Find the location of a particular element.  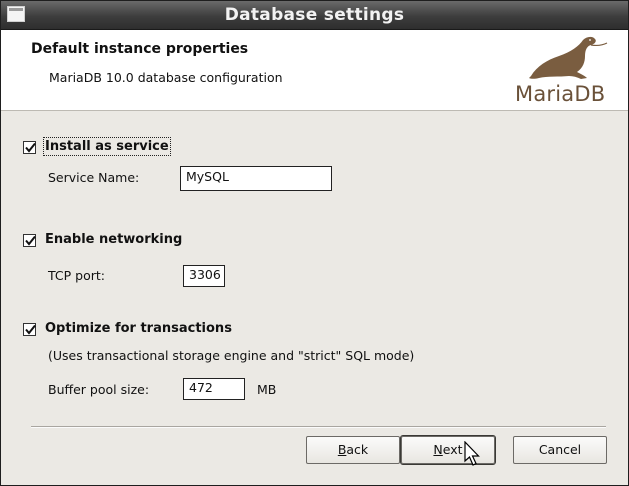

enable-networking-label: Enable networking is located at coordinates (113, 239).